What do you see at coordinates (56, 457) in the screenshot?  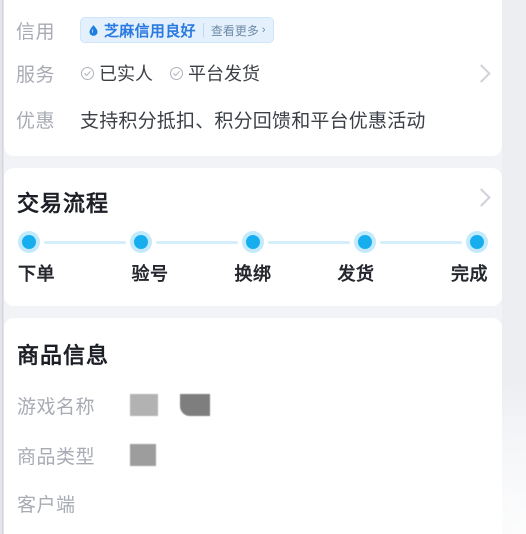 I see `goods-row-label: 商品类型` at bounding box center [56, 457].